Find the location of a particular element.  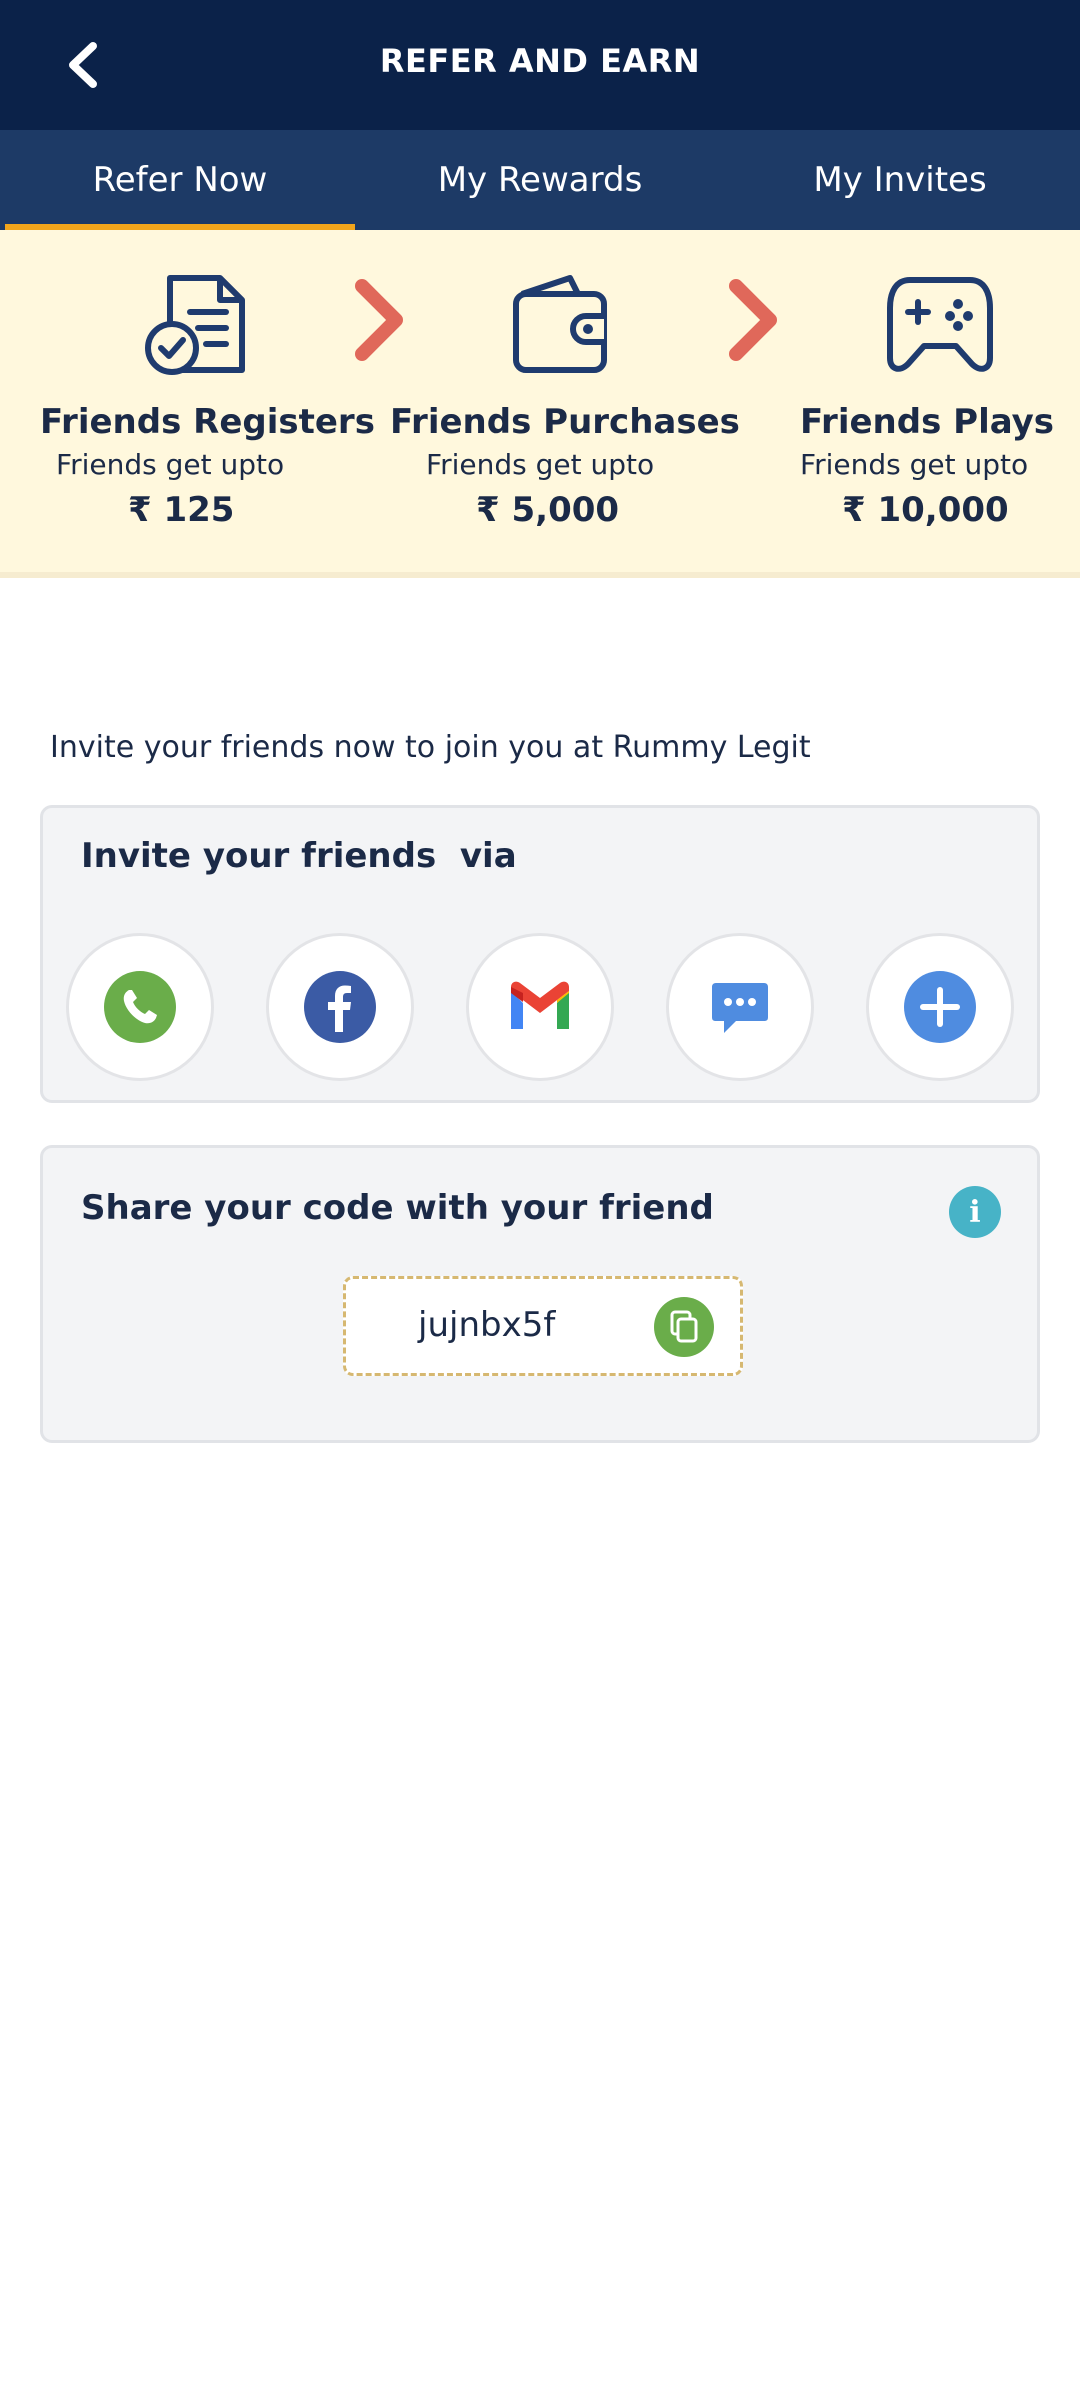

share-gmail-button is located at coordinates (540, 1007).